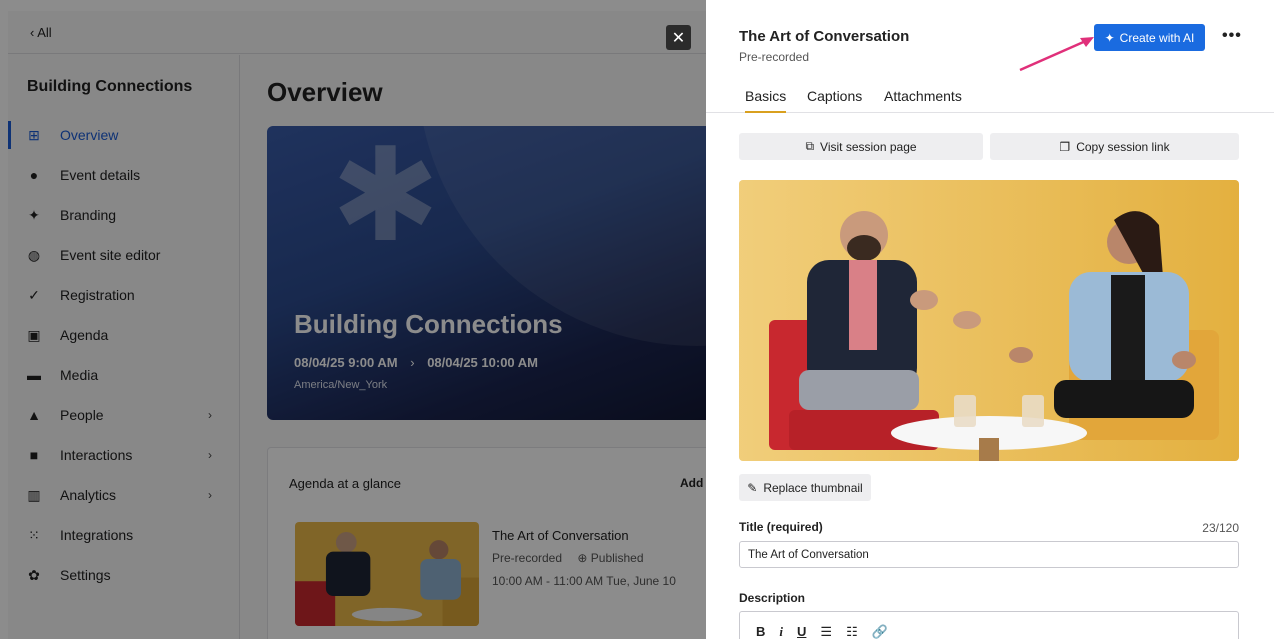 This screenshot has height=639, width=1274. I want to click on external-link-icon: ⧉, so click(810, 146).